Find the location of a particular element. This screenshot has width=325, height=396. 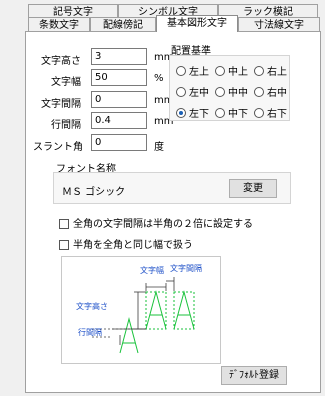

preview-image: 文字幅 文字間隔 文字高さ 行間隔 is located at coordinates (141, 310).